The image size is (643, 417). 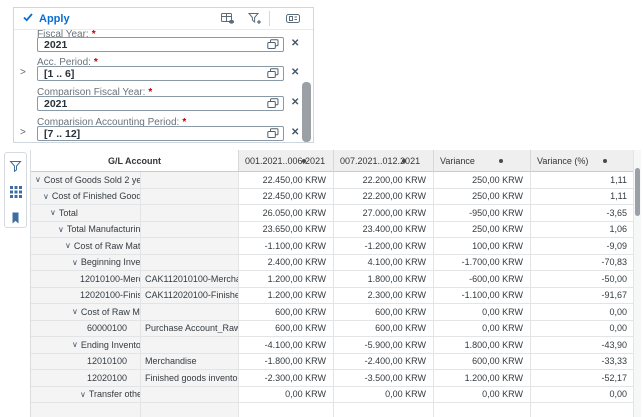 I want to click on filter-value-text: 2021, so click(x=56, y=44).